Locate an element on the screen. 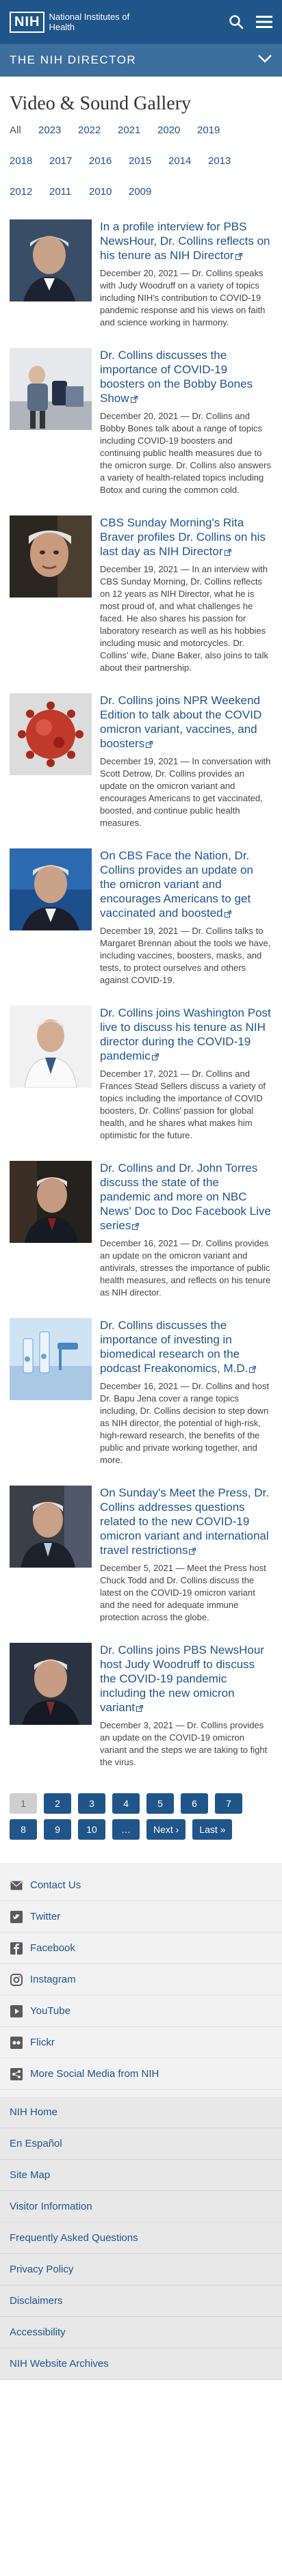 The height and width of the screenshot is (2576, 282). footer-link-site-map: Site Map is located at coordinates (141, 2176).